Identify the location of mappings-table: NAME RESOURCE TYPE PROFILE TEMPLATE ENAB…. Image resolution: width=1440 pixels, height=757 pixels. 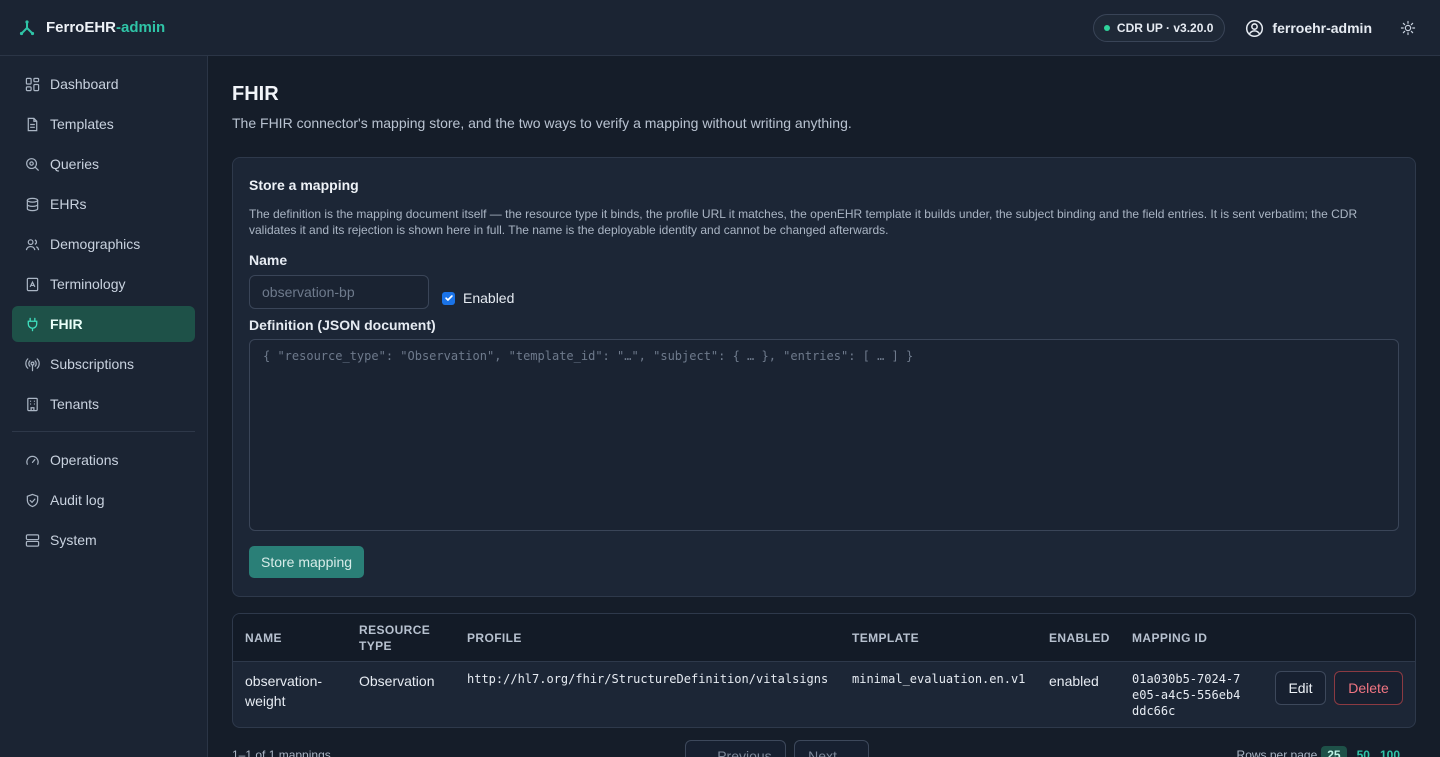
(824, 670).